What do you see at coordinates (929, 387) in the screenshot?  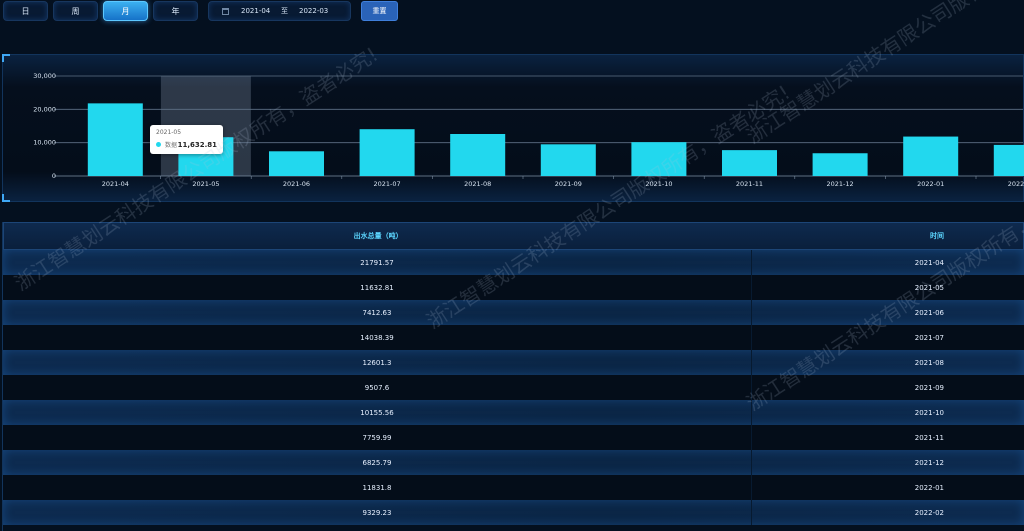 I see `cell-time: 2021-09` at bounding box center [929, 387].